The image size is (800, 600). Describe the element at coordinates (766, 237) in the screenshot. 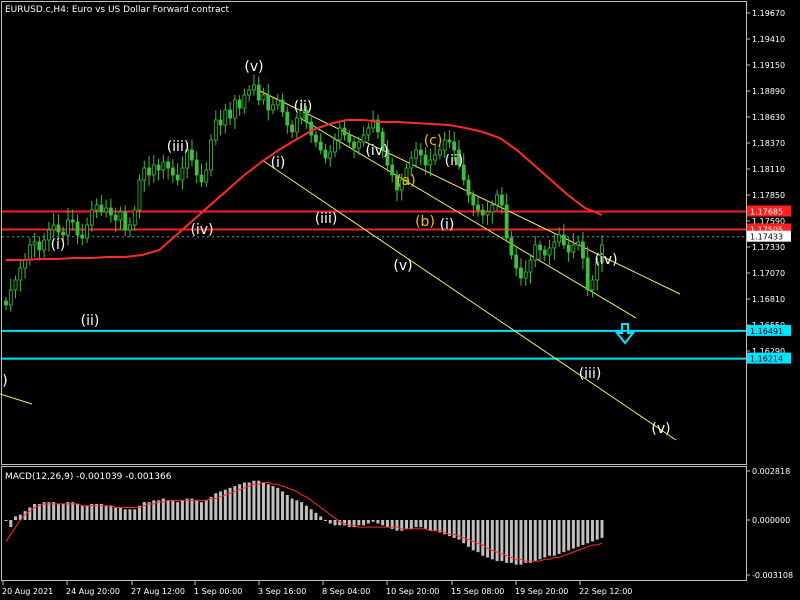

I see `svg-text: 1.17433` at that location.